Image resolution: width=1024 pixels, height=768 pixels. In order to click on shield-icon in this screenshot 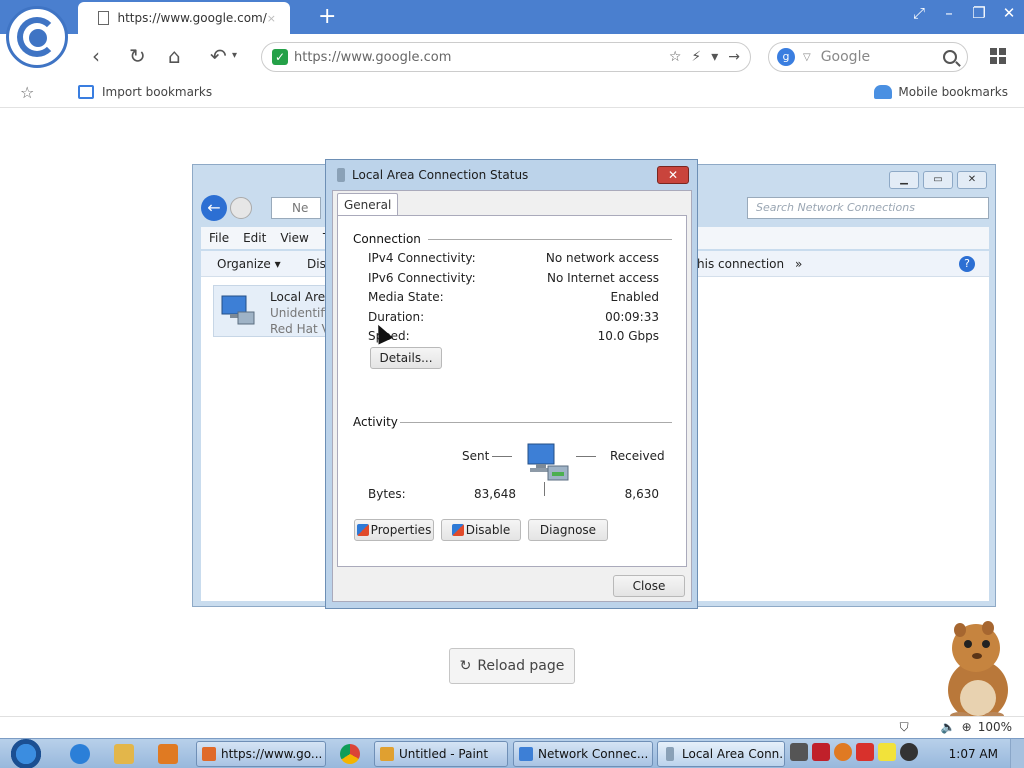, I will do `click(457, 530)`.